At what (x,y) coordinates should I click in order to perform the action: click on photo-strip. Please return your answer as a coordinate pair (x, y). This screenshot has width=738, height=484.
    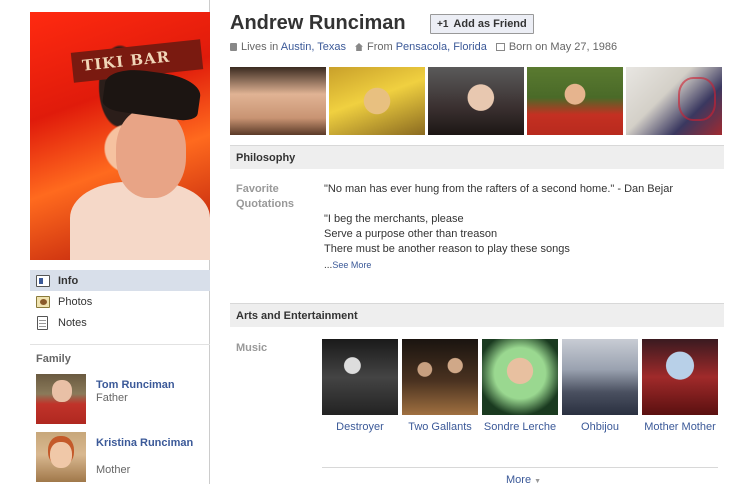
    Looking at the image, I should click on (477, 101).